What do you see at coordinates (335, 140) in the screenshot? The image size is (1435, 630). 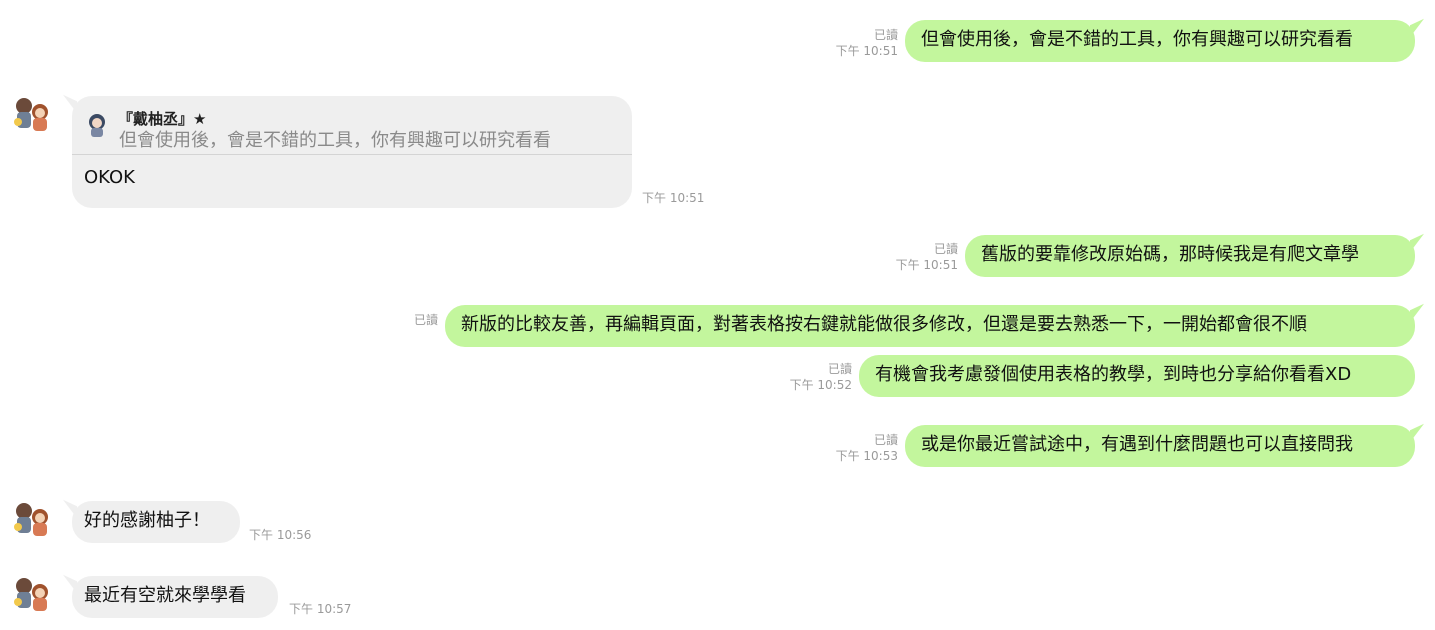 I see `reply-quoted-text: 但會使用後，會是不錯的工具，你有興趣可以研究看看` at bounding box center [335, 140].